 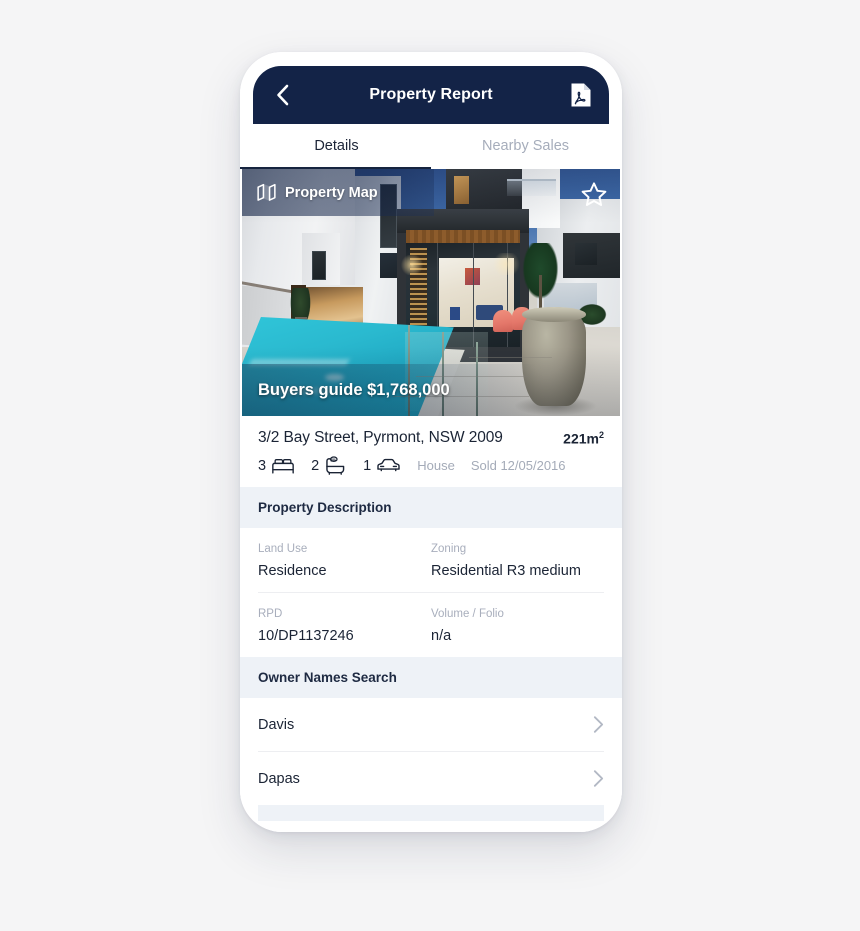 I want to click on page-title: Property Report, so click(x=431, y=94).